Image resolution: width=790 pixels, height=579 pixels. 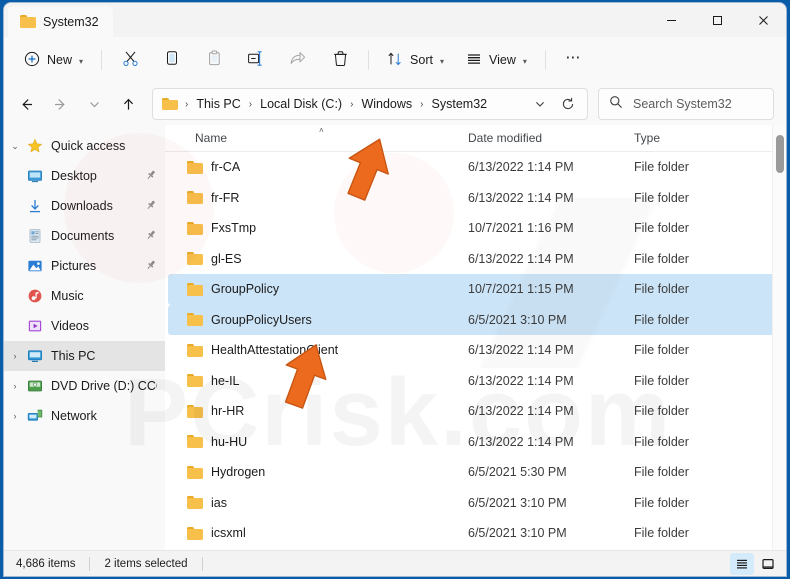 I want to click on share-button, so click(x=298, y=60).